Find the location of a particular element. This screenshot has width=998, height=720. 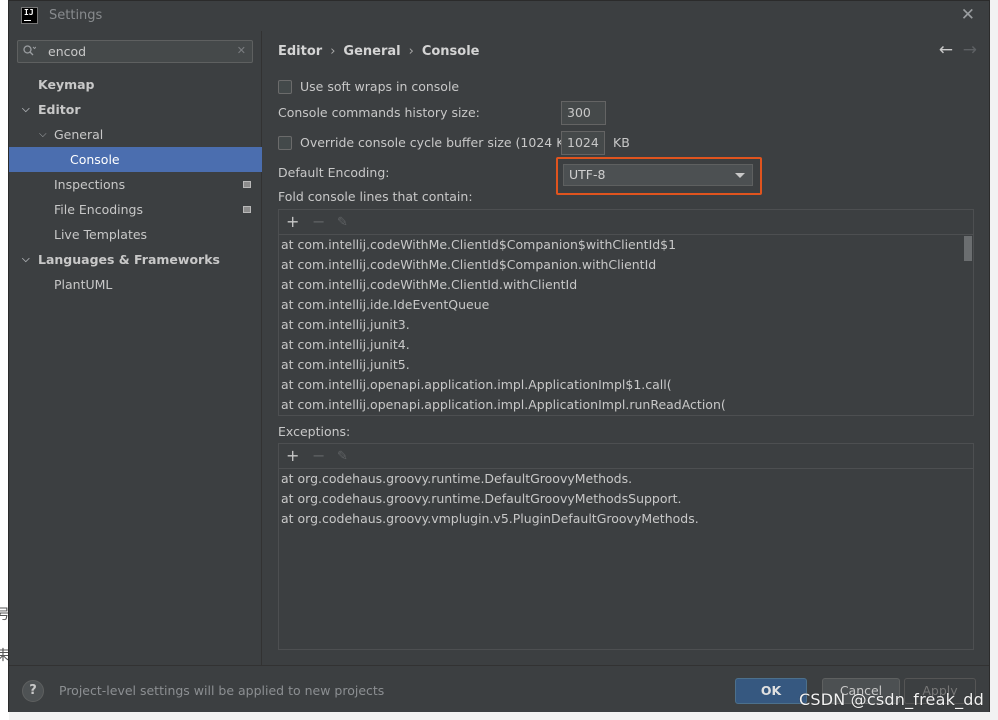

scrollbar-thumb is located at coordinates (968, 248).